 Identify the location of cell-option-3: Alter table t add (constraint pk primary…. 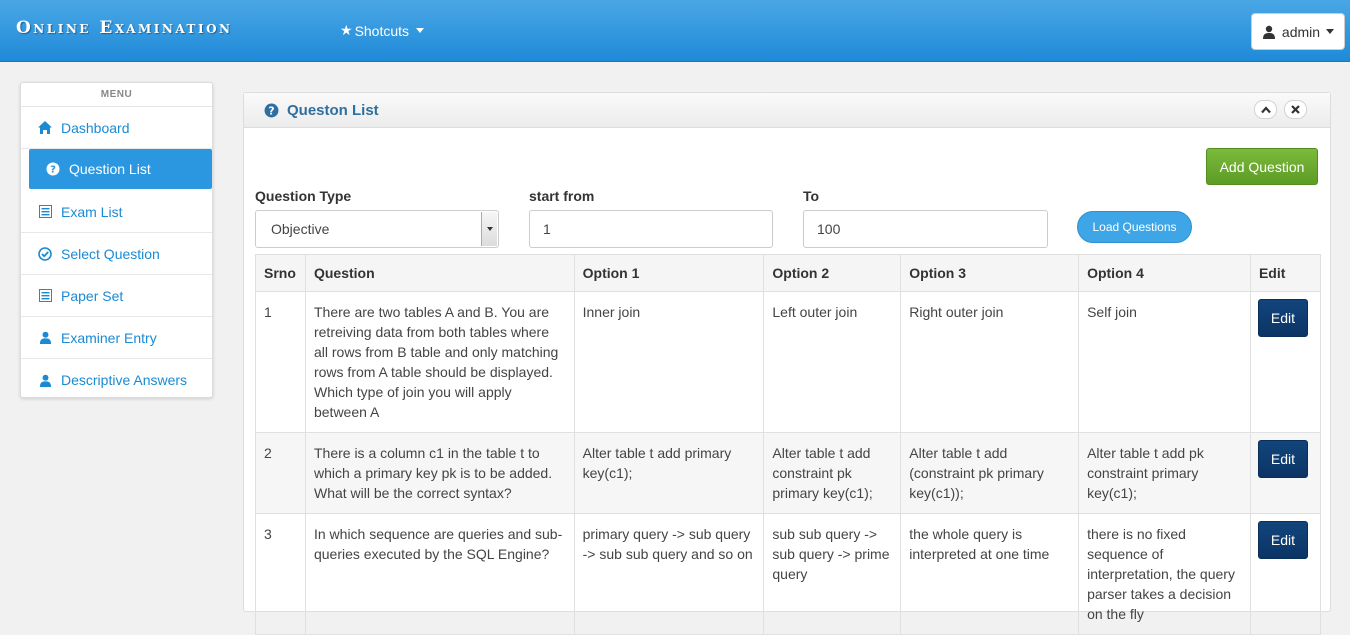
(990, 473).